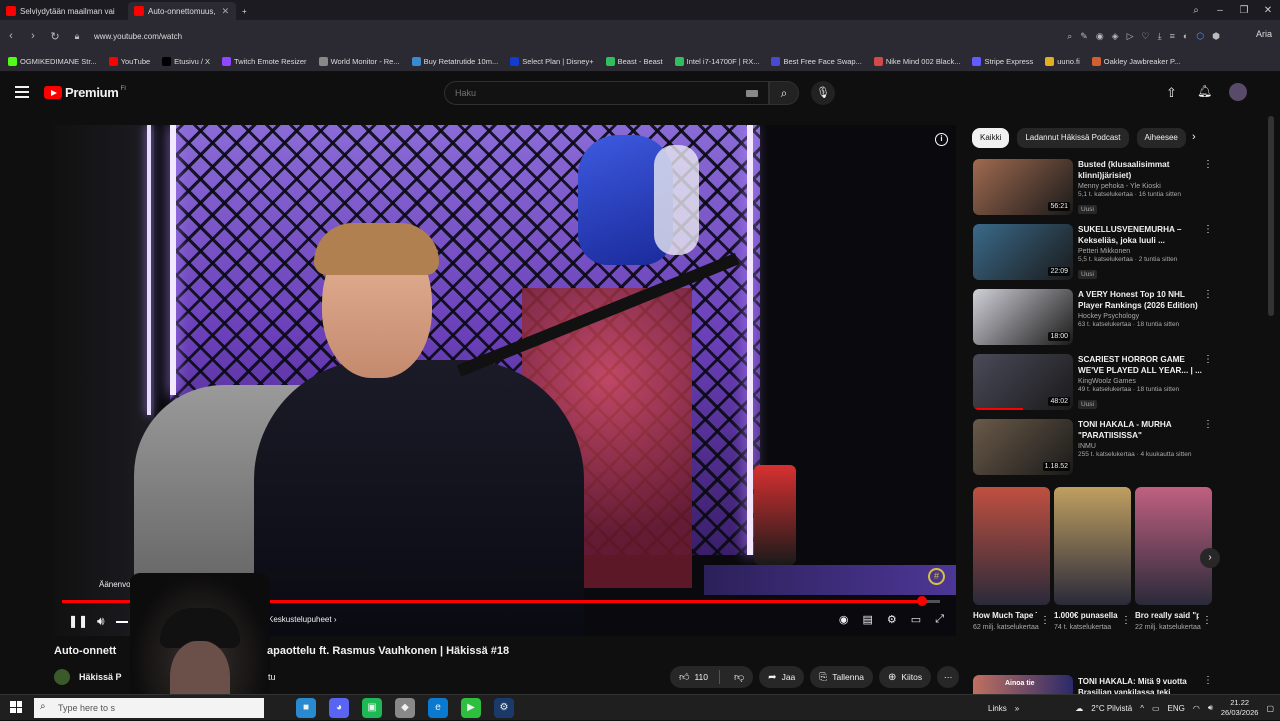 The height and width of the screenshot is (721, 1280). What do you see at coordinates (78, 621) in the screenshot?
I see `pause-icon: ❚❚` at bounding box center [78, 621].